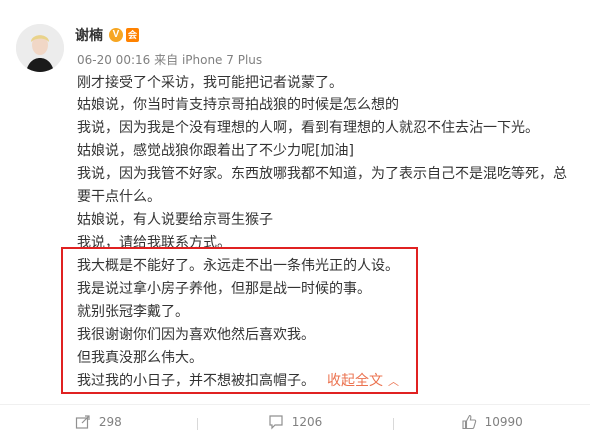 This screenshot has width=590, height=438. Describe the element at coordinates (322, 174) in the screenshot. I see `post-text-line: 我说，因为我管不好家。东西放哪我都不知道，为了表示自己不是混吃等死，总` at that location.